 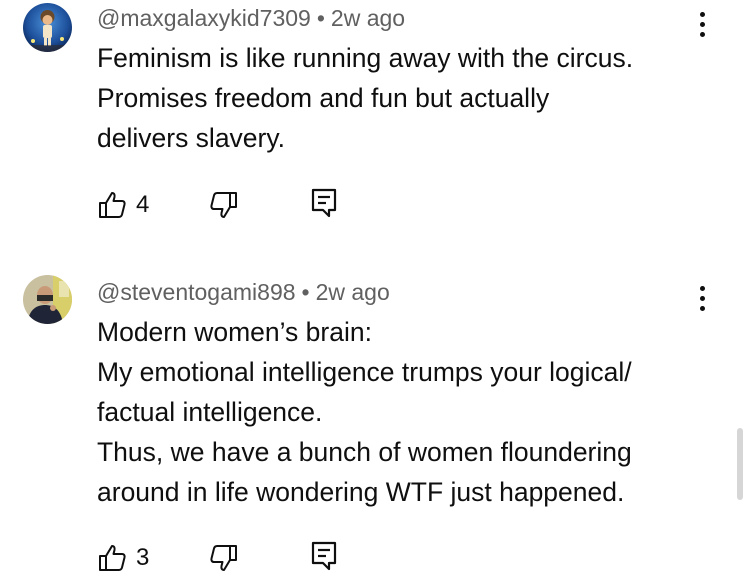 I want to click on comment-line: Promises freedom and fun but actually, so click(x=323, y=98).